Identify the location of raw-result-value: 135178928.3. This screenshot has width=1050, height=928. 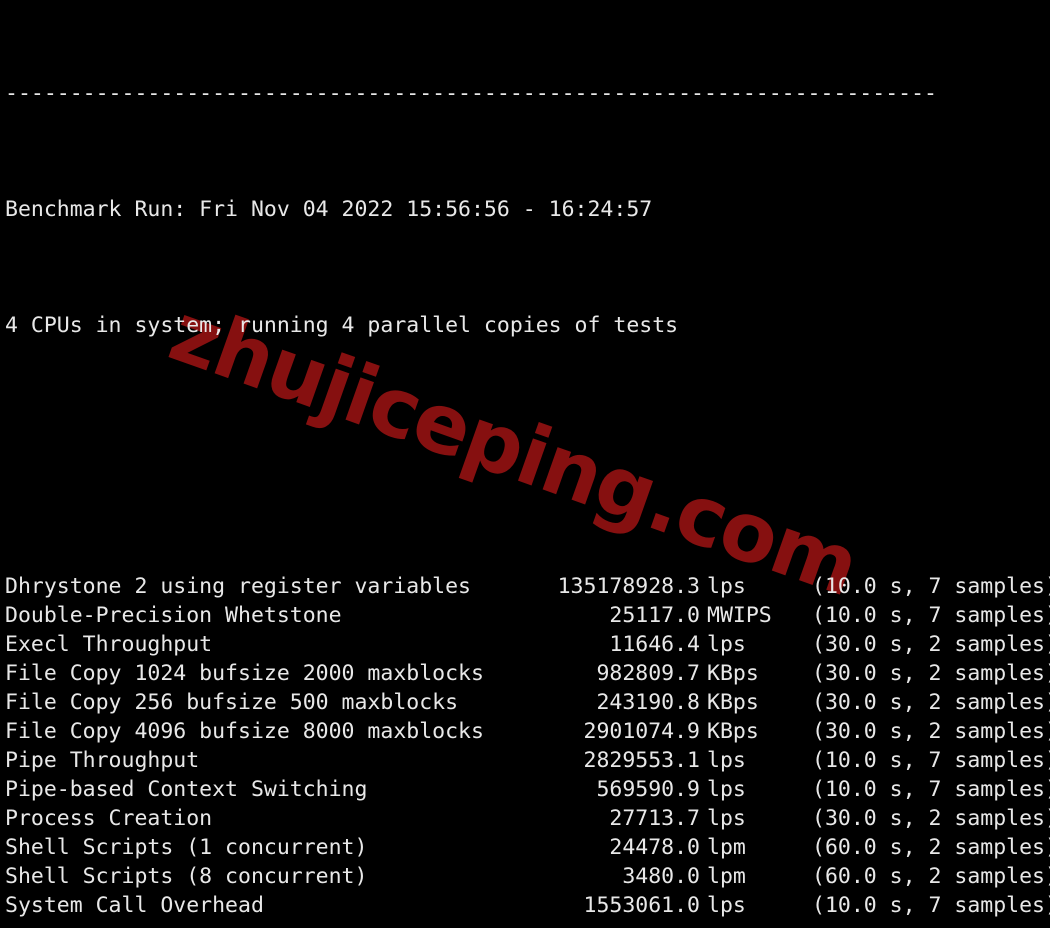
(628, 586).